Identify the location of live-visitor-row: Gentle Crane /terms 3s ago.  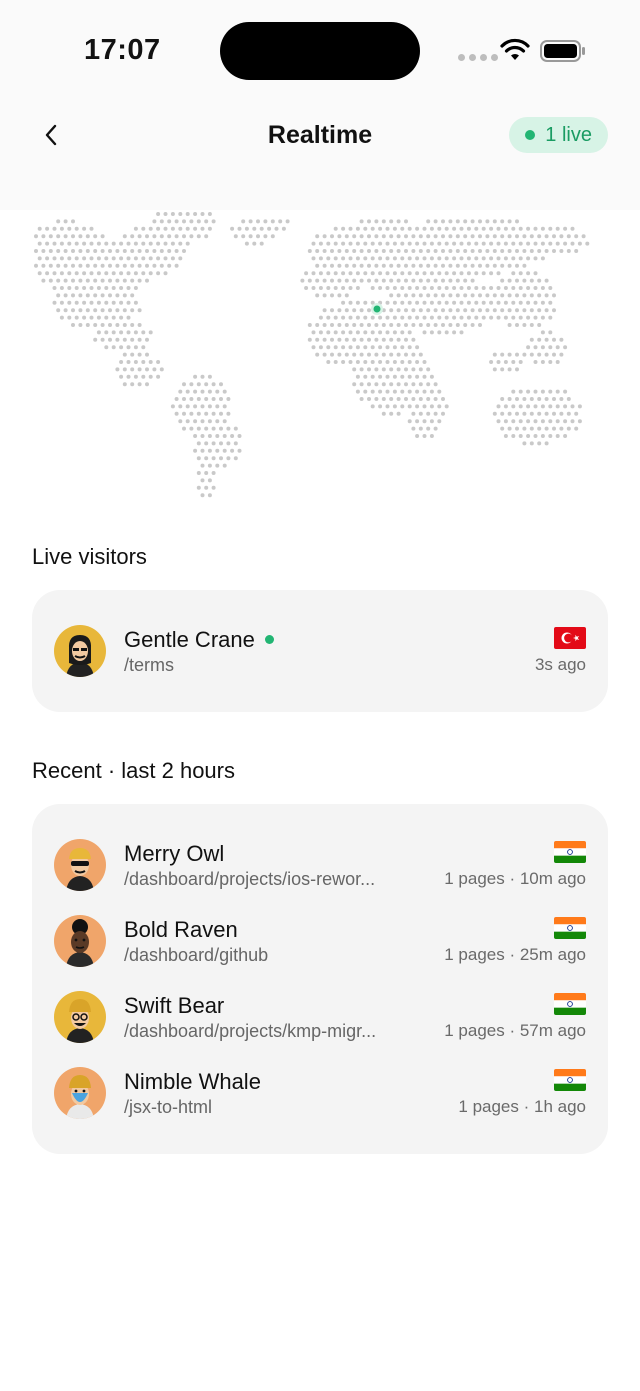
(320, 651).